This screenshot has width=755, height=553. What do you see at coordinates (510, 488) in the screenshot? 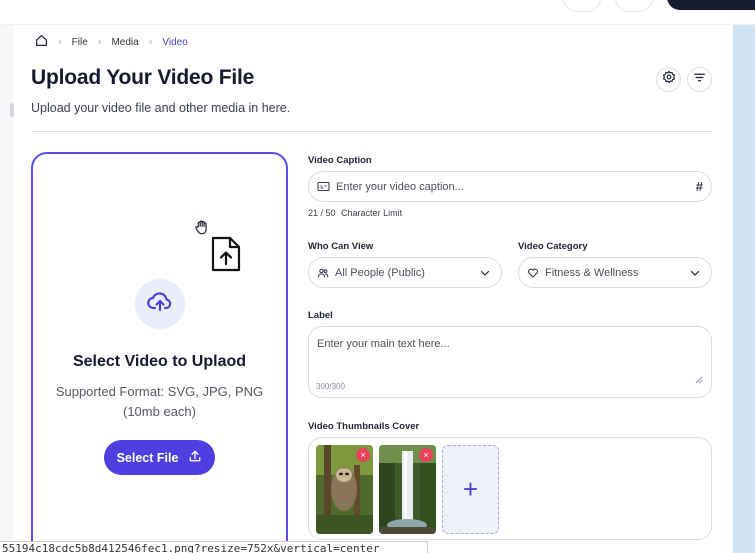
I see `thumbnails-container: × × +` at bounding box center [510, 488].